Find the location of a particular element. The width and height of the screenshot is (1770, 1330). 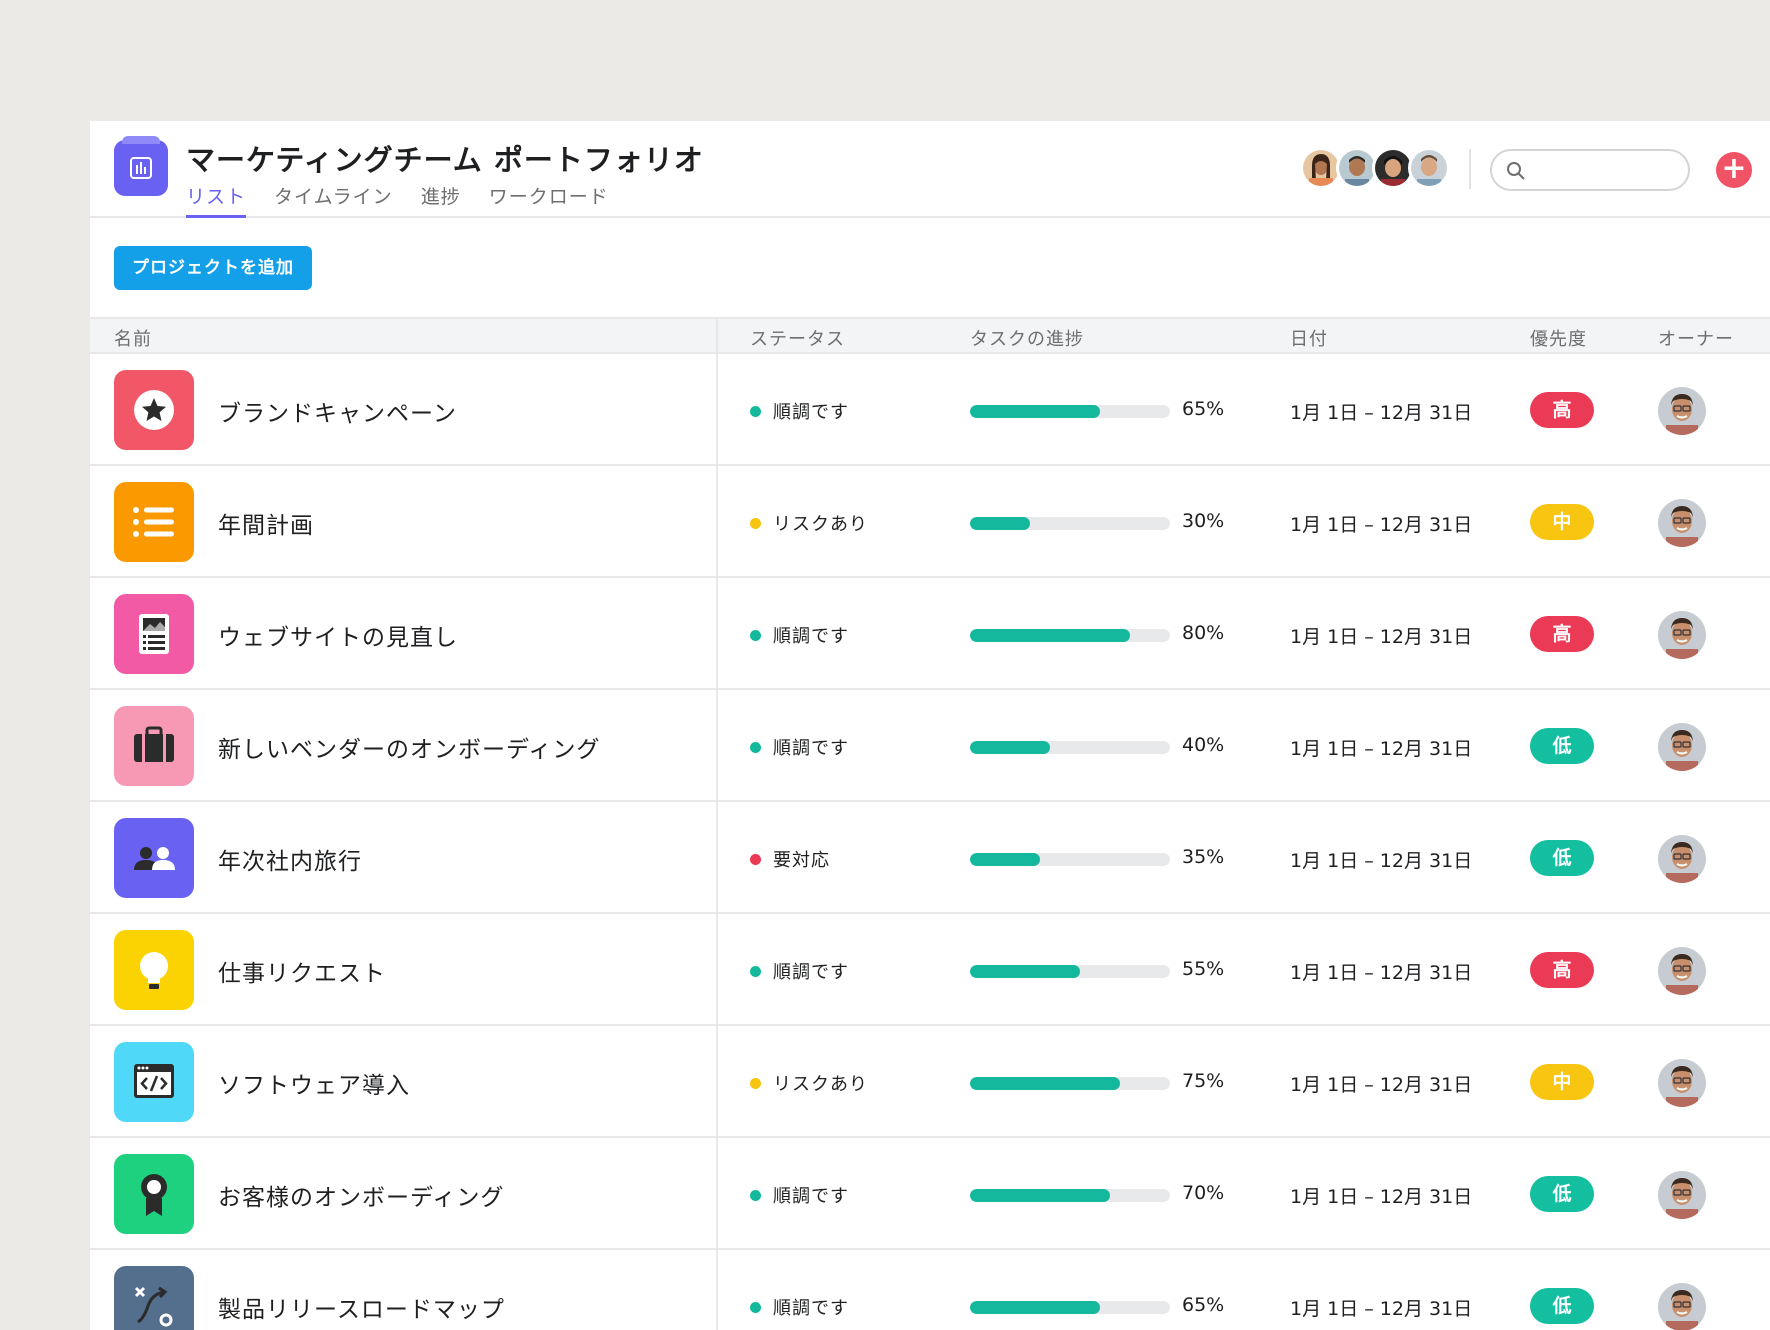

column-header-owner: オーナー is located at coordinates (1696, 338).